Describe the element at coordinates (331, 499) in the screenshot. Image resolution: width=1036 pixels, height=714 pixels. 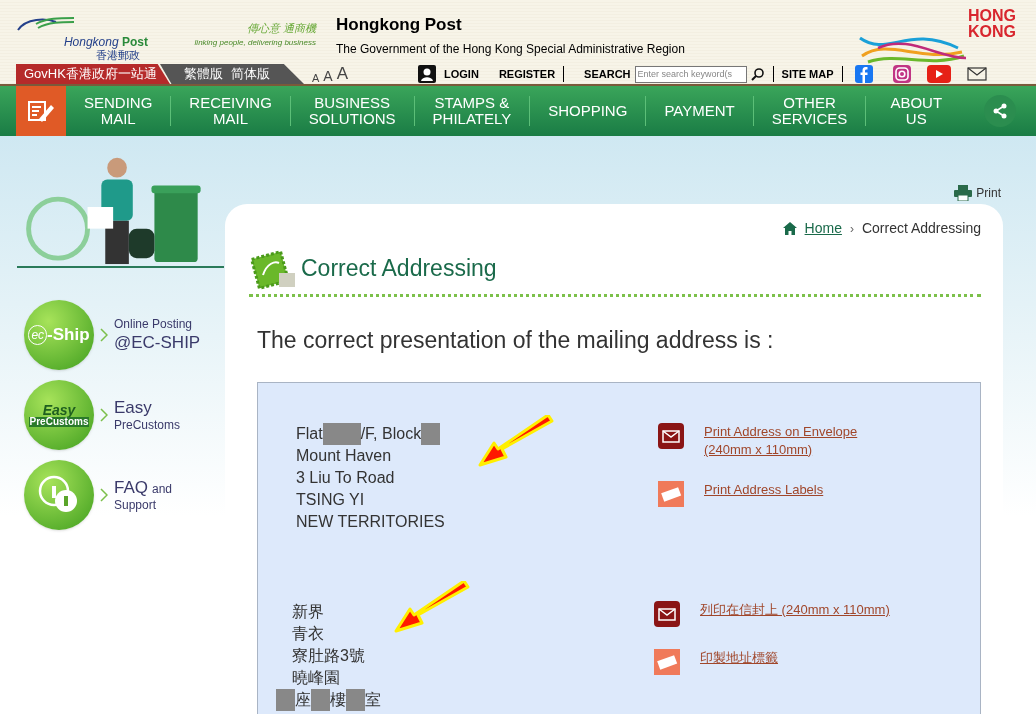
I see `address-line: TSING YI` at that location.